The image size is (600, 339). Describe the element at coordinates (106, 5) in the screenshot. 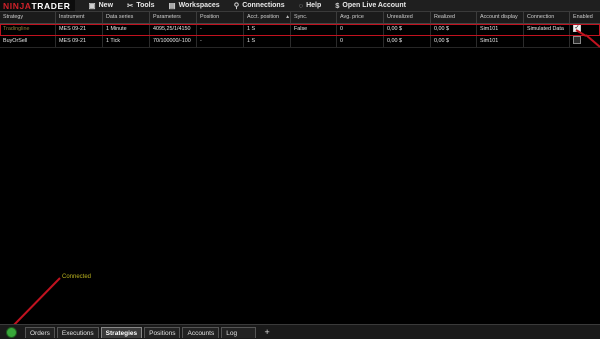

I see `menu-new-label: New` at that location.